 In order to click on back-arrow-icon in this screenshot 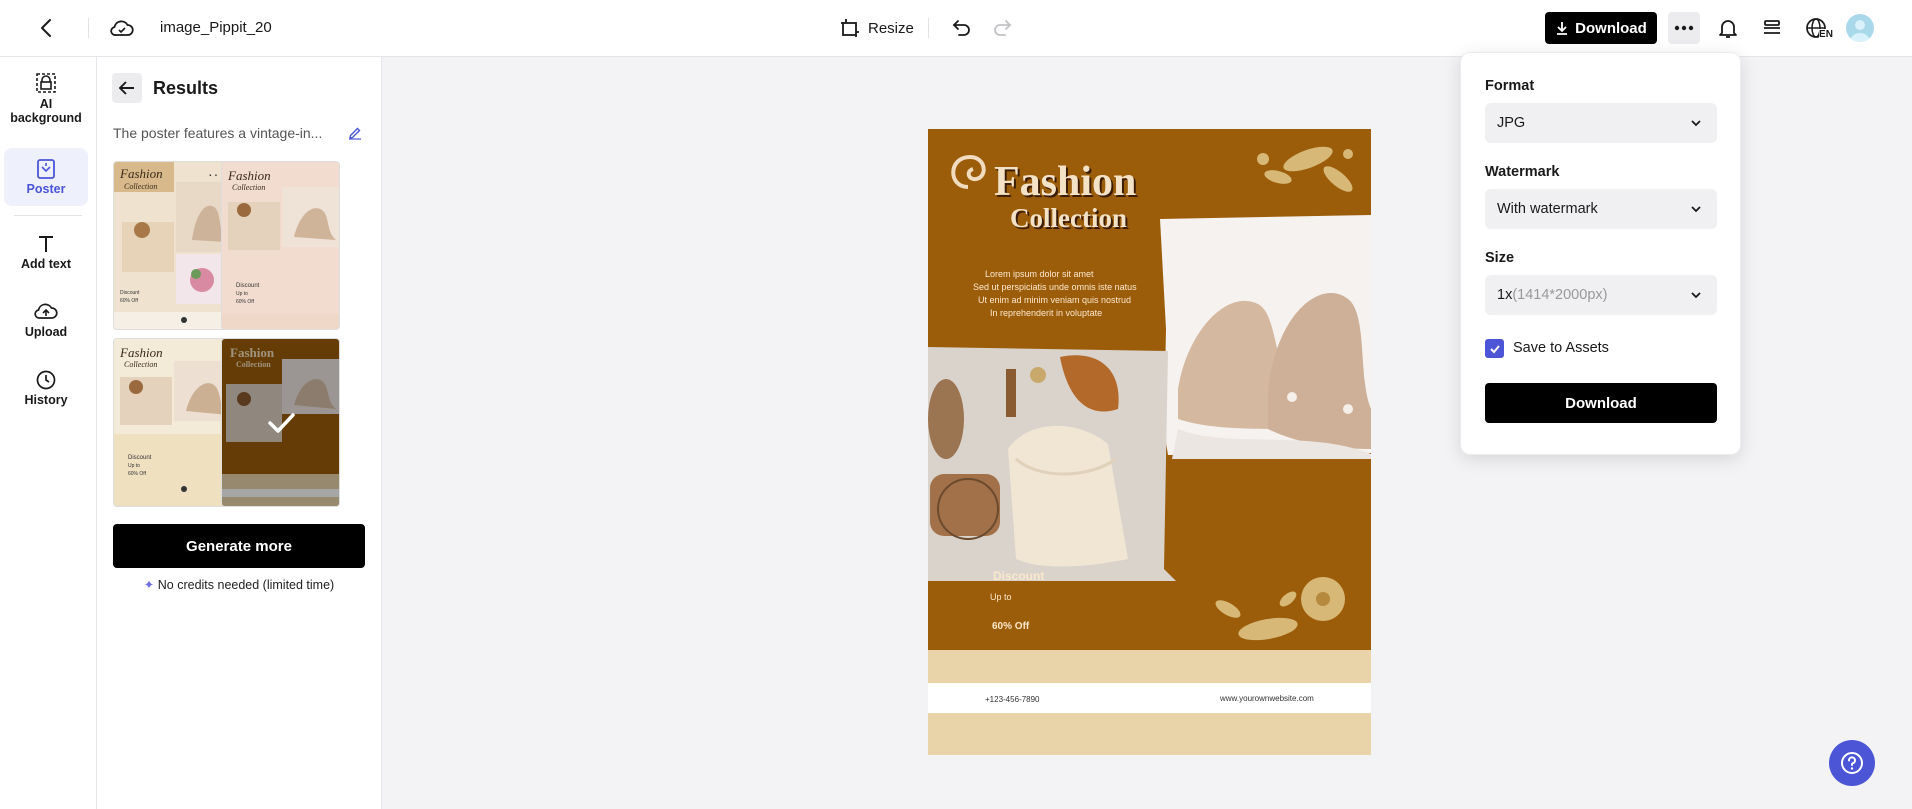, I will do `click(46, 28)`.